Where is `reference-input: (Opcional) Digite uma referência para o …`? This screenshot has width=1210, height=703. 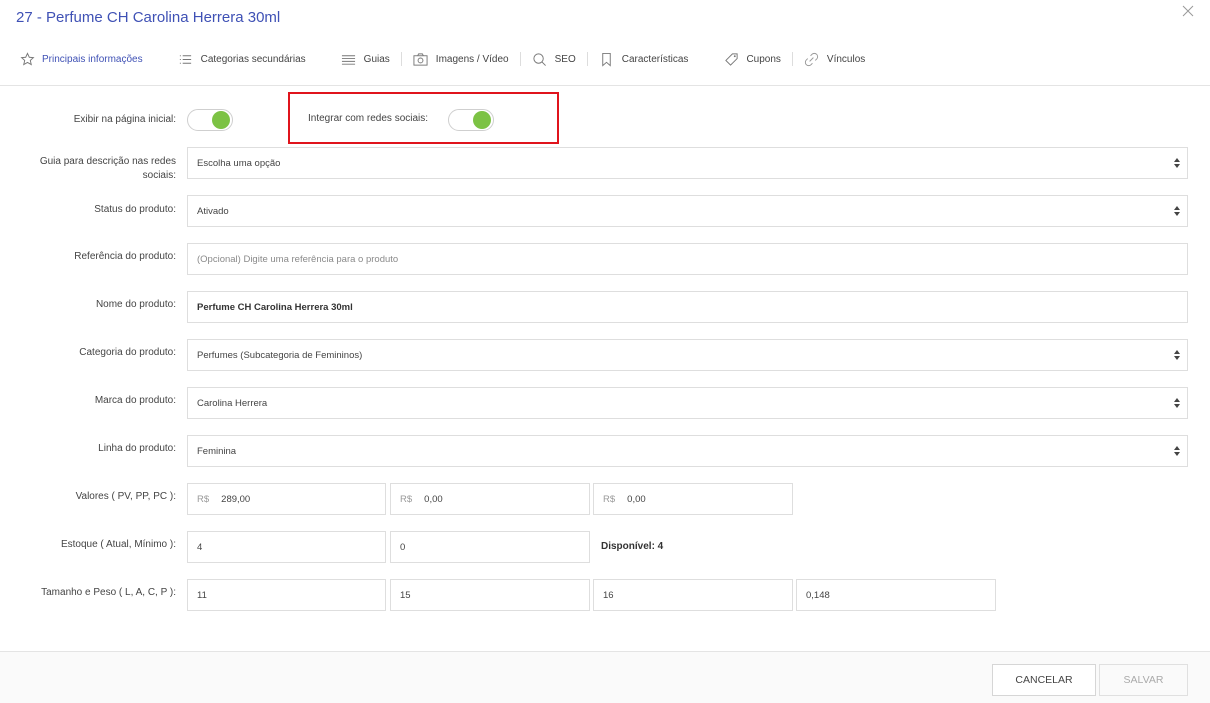 reference-input: (Opcional) Digite uma referência para o … is located at coordinates (687, 259).